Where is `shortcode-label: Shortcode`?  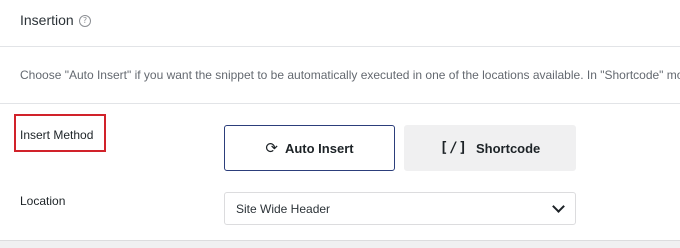 shortcode-label: Shortcode is located at coordinates (508, 148).